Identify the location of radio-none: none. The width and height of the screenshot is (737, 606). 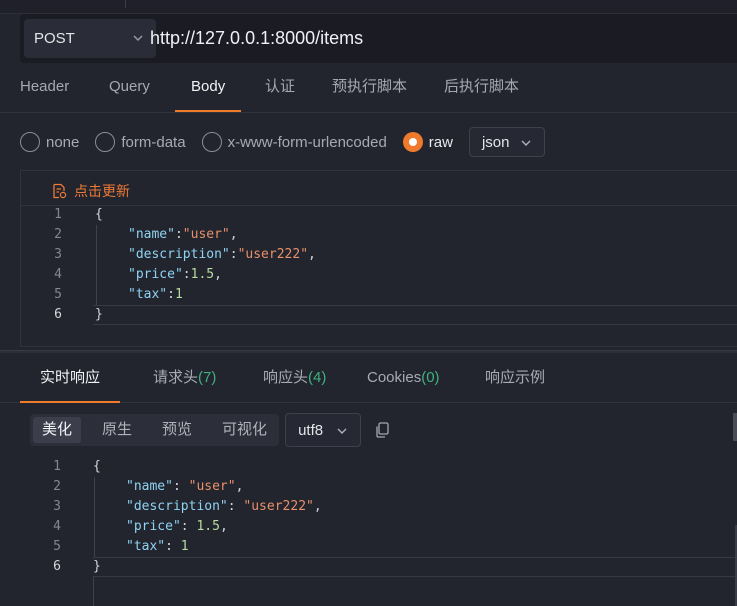
(49, 142).